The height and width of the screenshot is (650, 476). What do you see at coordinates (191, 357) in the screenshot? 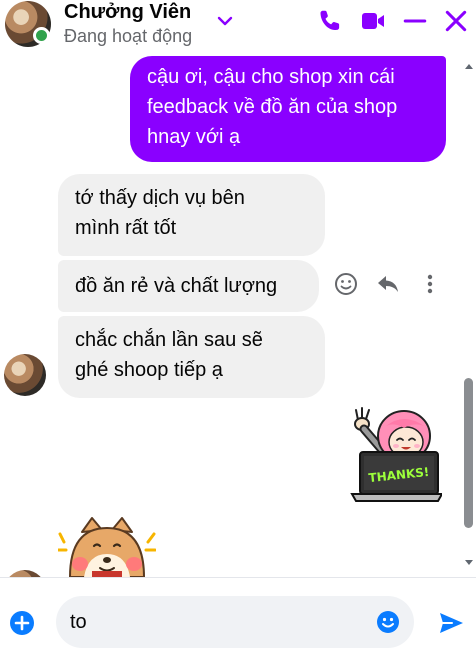
I see `incoming-message: chắc chắn lần sau sẽ ghé shoop tiếp ạ` at bounding box center [191, 357].